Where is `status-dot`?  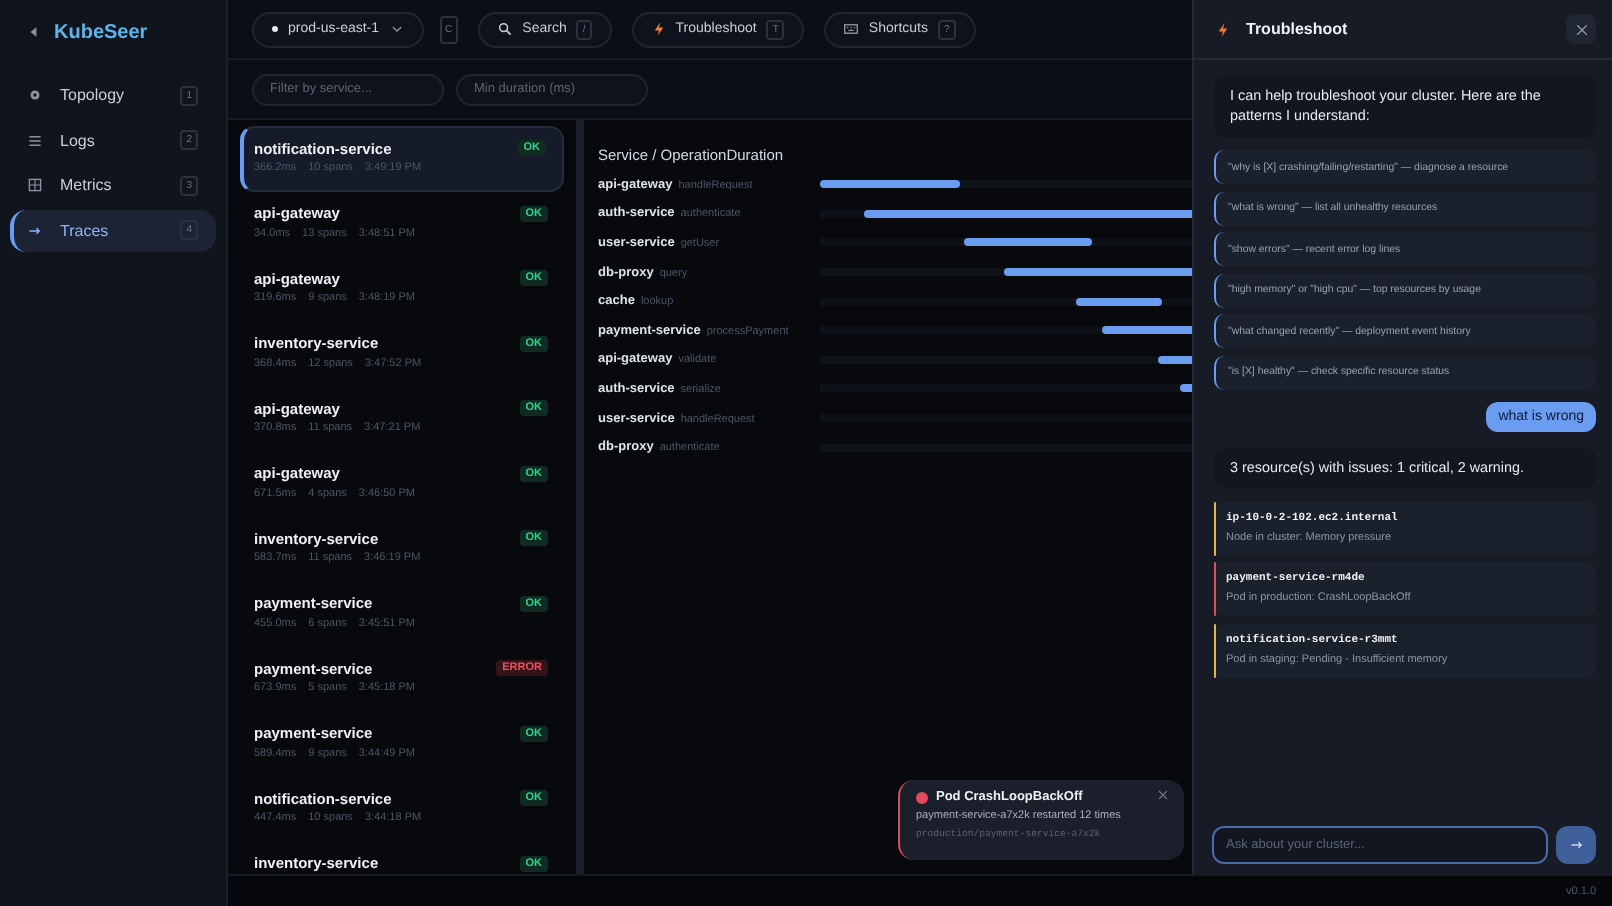
status-dot is located at coordinates (275, 29).